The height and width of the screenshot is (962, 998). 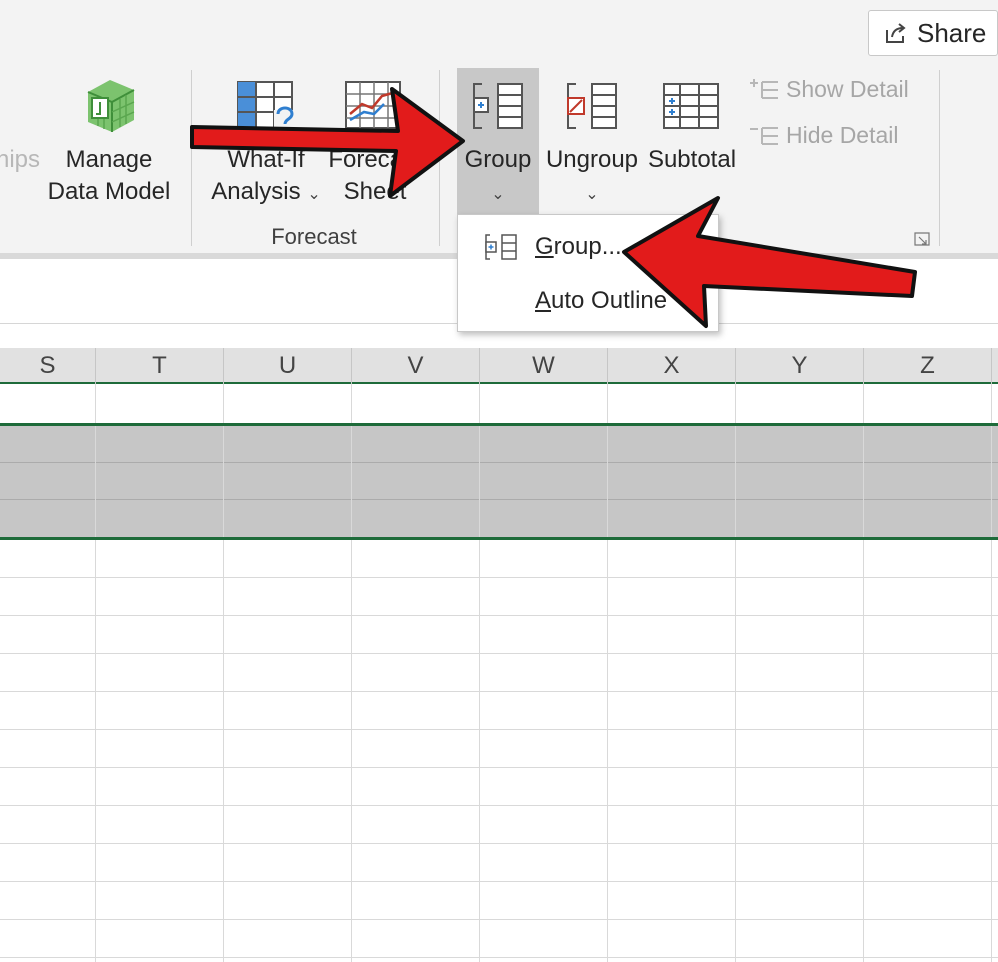 What do you see at coordinates (842, 135) in the screenshot?
I see `hide-detail-label: Hide Detail` at bounding box center [842, 135].